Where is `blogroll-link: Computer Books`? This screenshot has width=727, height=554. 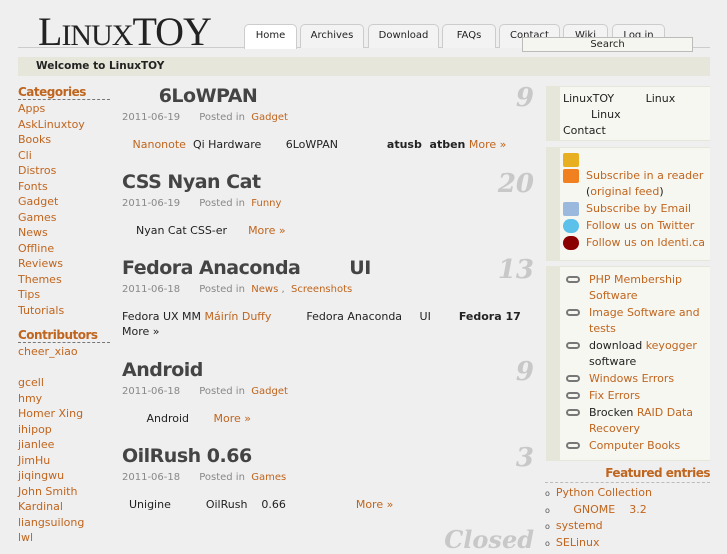
blogroll-link: Computer Books is located at coordinates (634, 445).